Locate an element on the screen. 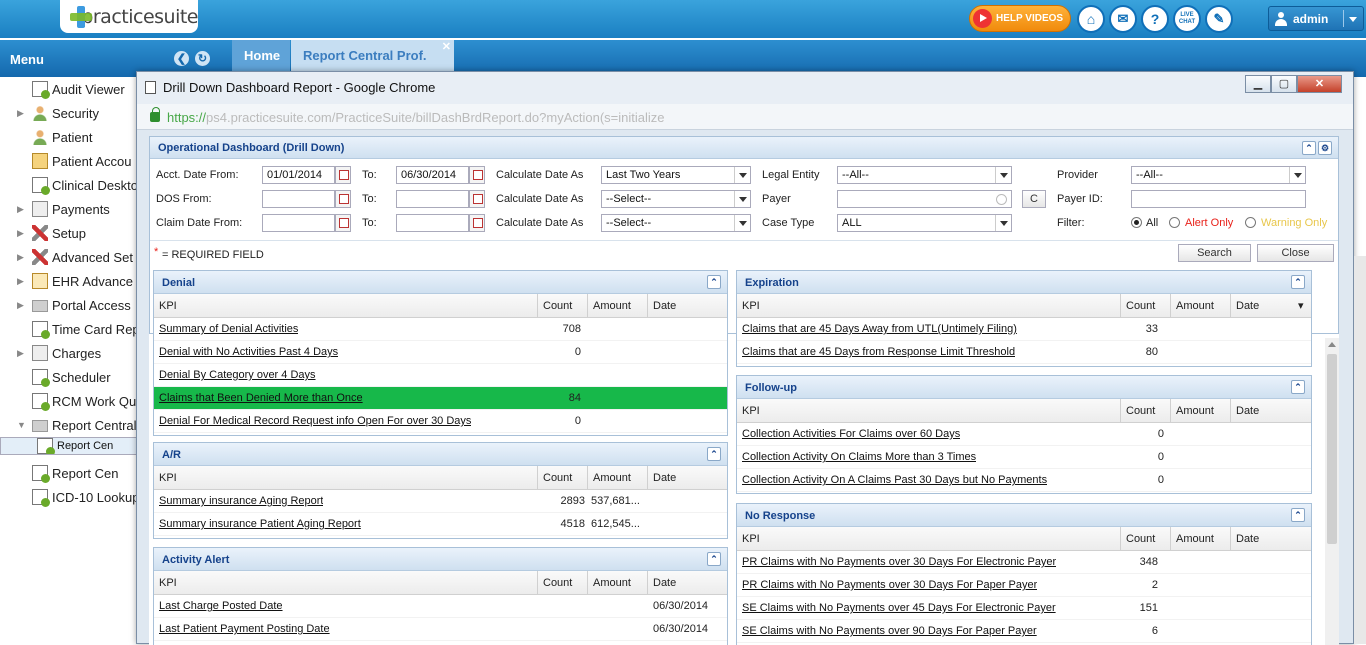  kpi-link: Summary of Denial Activities is located at coordinates (228, 329).